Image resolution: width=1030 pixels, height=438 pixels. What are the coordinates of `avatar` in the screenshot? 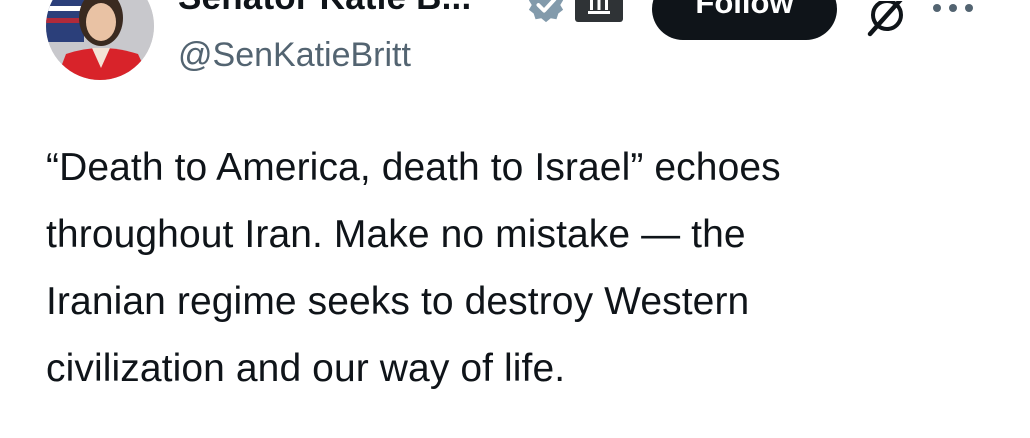 It's located at (100, 40).